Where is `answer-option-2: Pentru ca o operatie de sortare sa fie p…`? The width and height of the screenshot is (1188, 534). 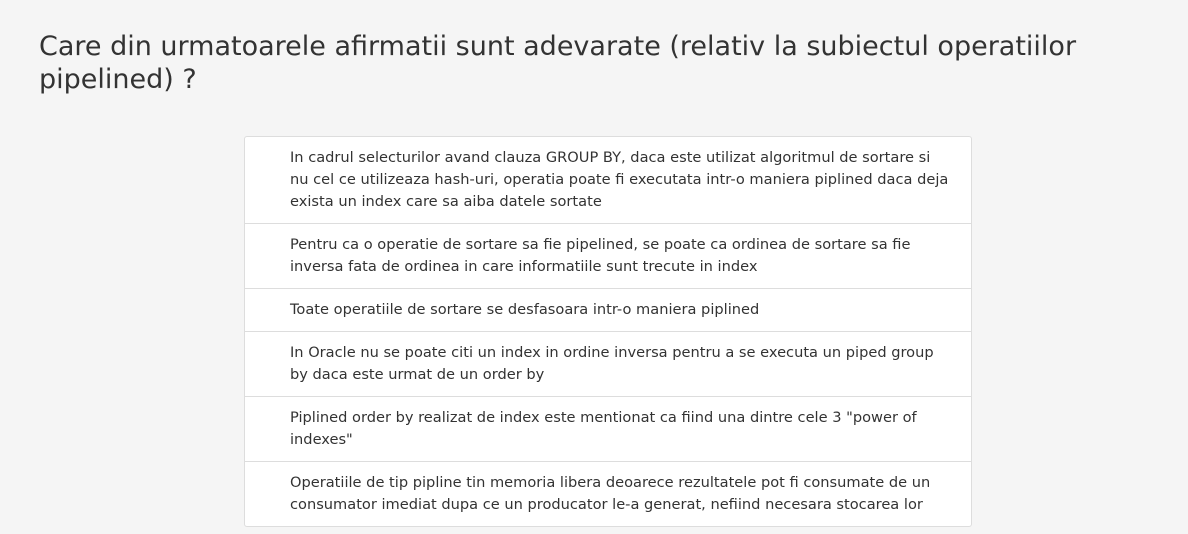
answer-option-2: Pentru ca o operatie de sortare sa fie p… is located at coordinates (608, 255).